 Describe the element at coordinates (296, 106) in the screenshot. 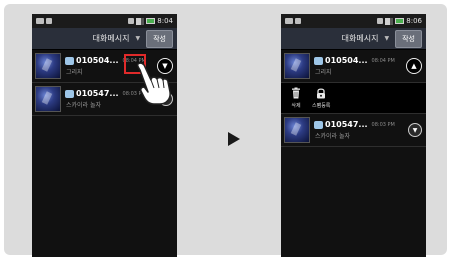

I see `delete-label: 삭제` at that location.